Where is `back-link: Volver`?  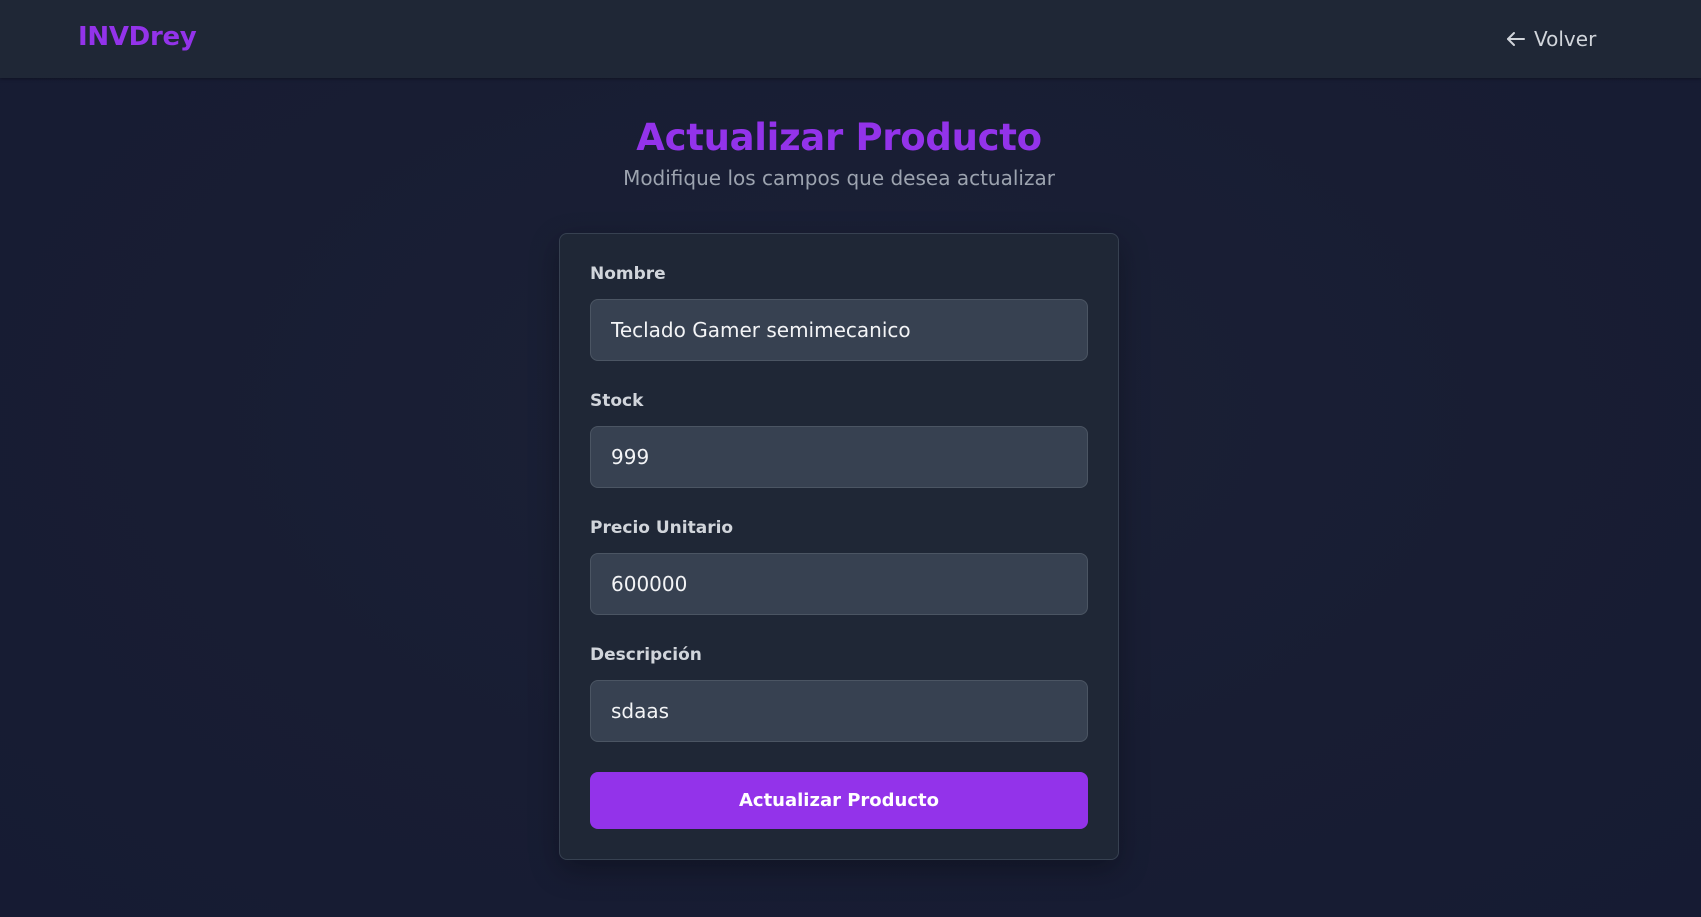
back-link: Volver is located at coordinates (1550, 39).